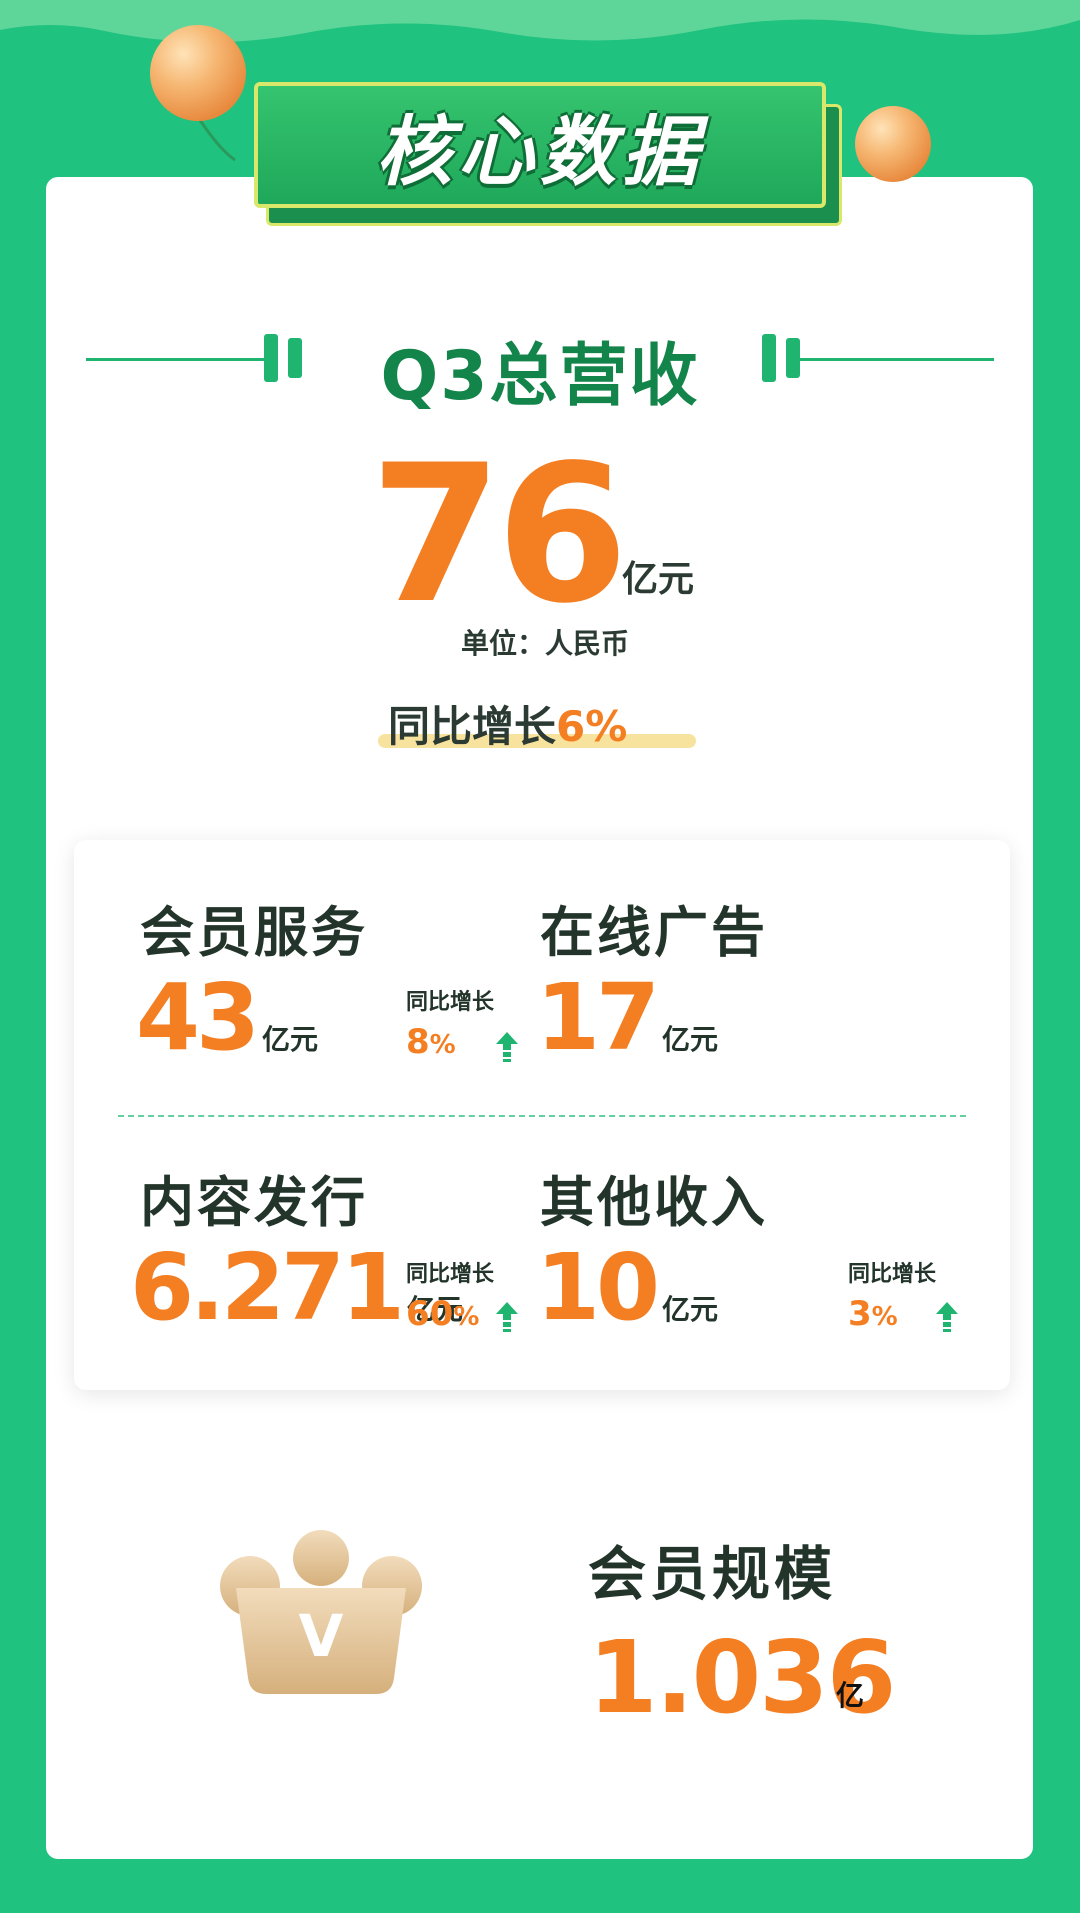 The height and width of the screenshot is (1913, 1080). I want to click on segment-yoy-value: 60, so click(430, 1314).